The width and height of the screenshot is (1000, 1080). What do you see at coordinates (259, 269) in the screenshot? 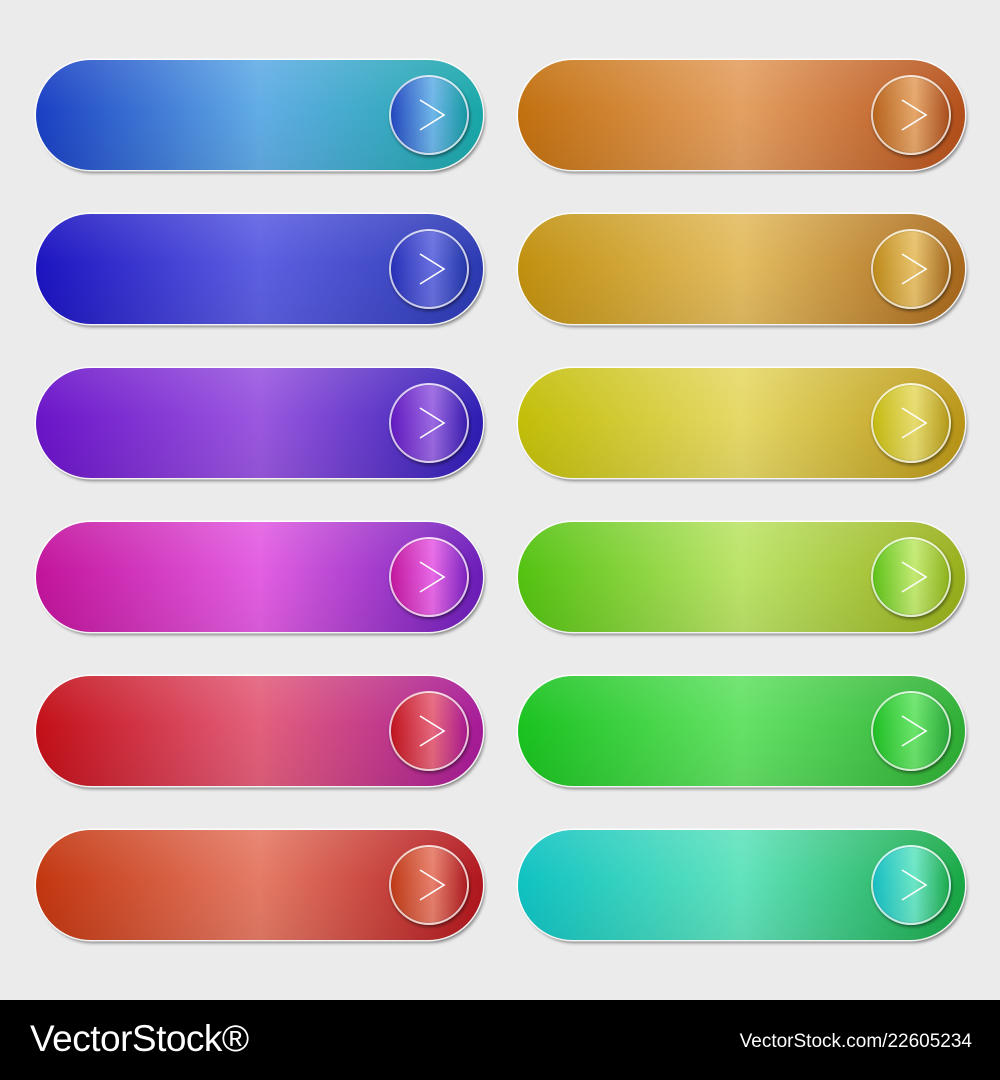
I see `button-indigo` at bounding box center [259, 269].